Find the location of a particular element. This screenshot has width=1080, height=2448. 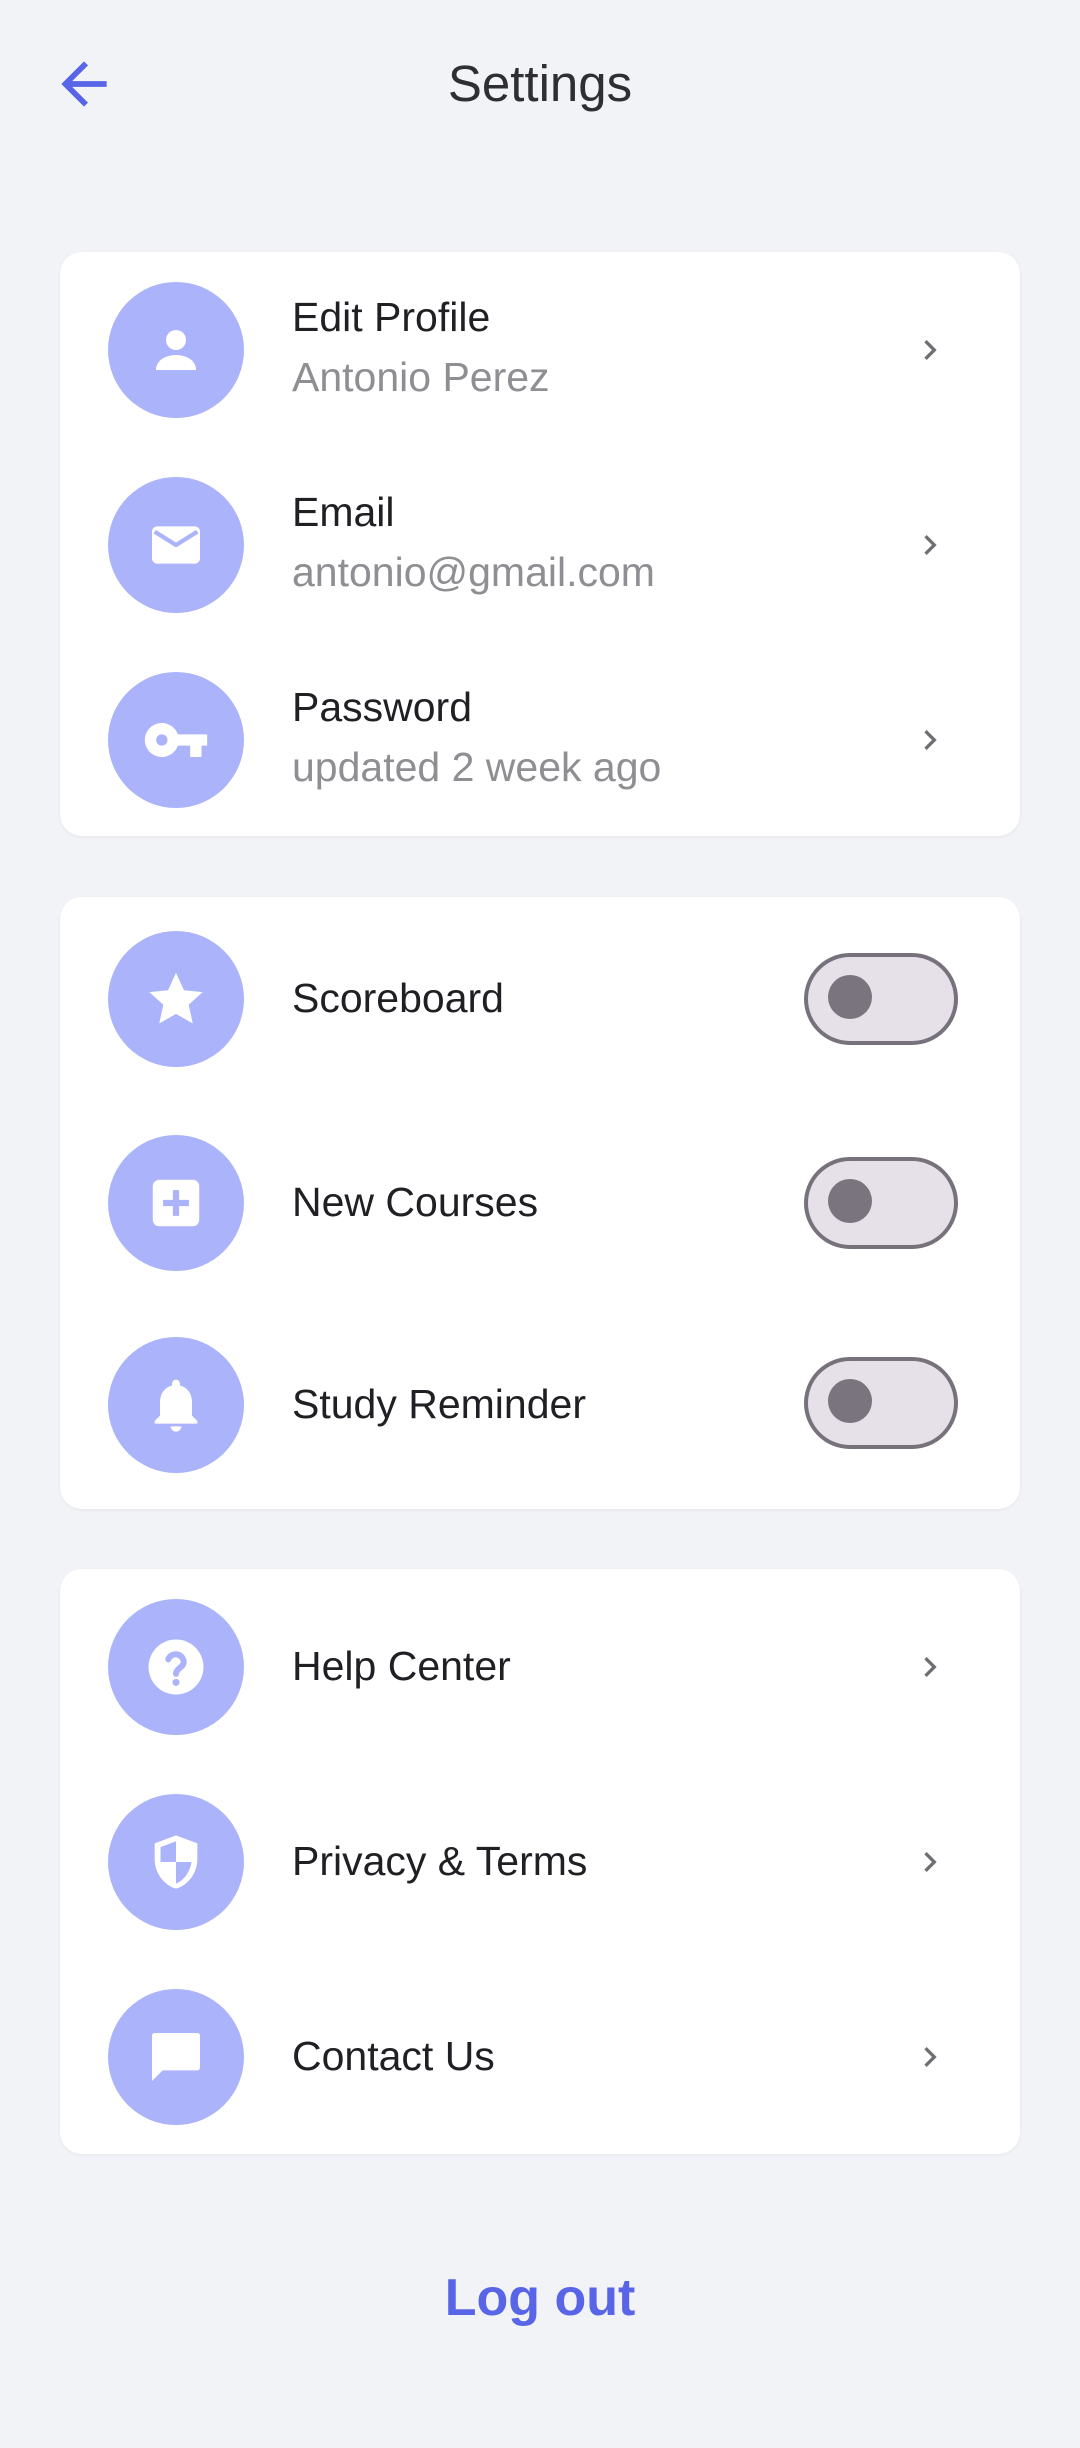

edit-profile-row: Edit Profile Antonio Perez is located at coordinates (540, 350).